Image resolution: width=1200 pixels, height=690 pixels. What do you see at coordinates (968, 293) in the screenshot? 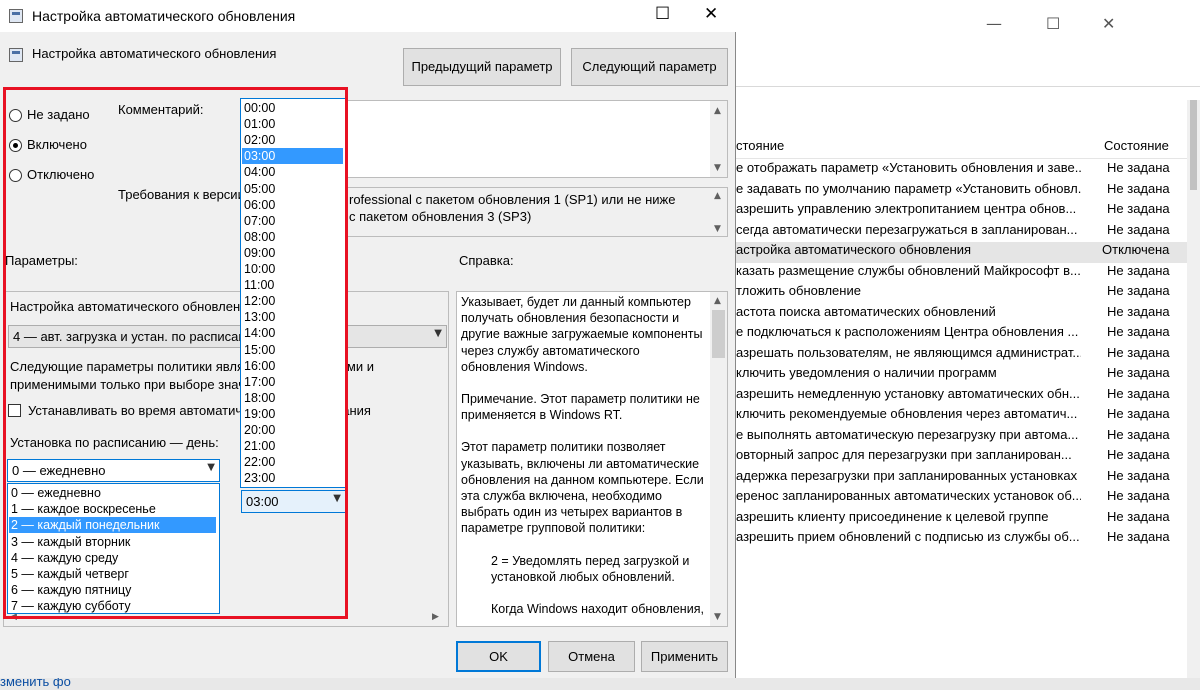
I see `policy-row: тложить обновление Не задана` at bounding box center [968, 293].